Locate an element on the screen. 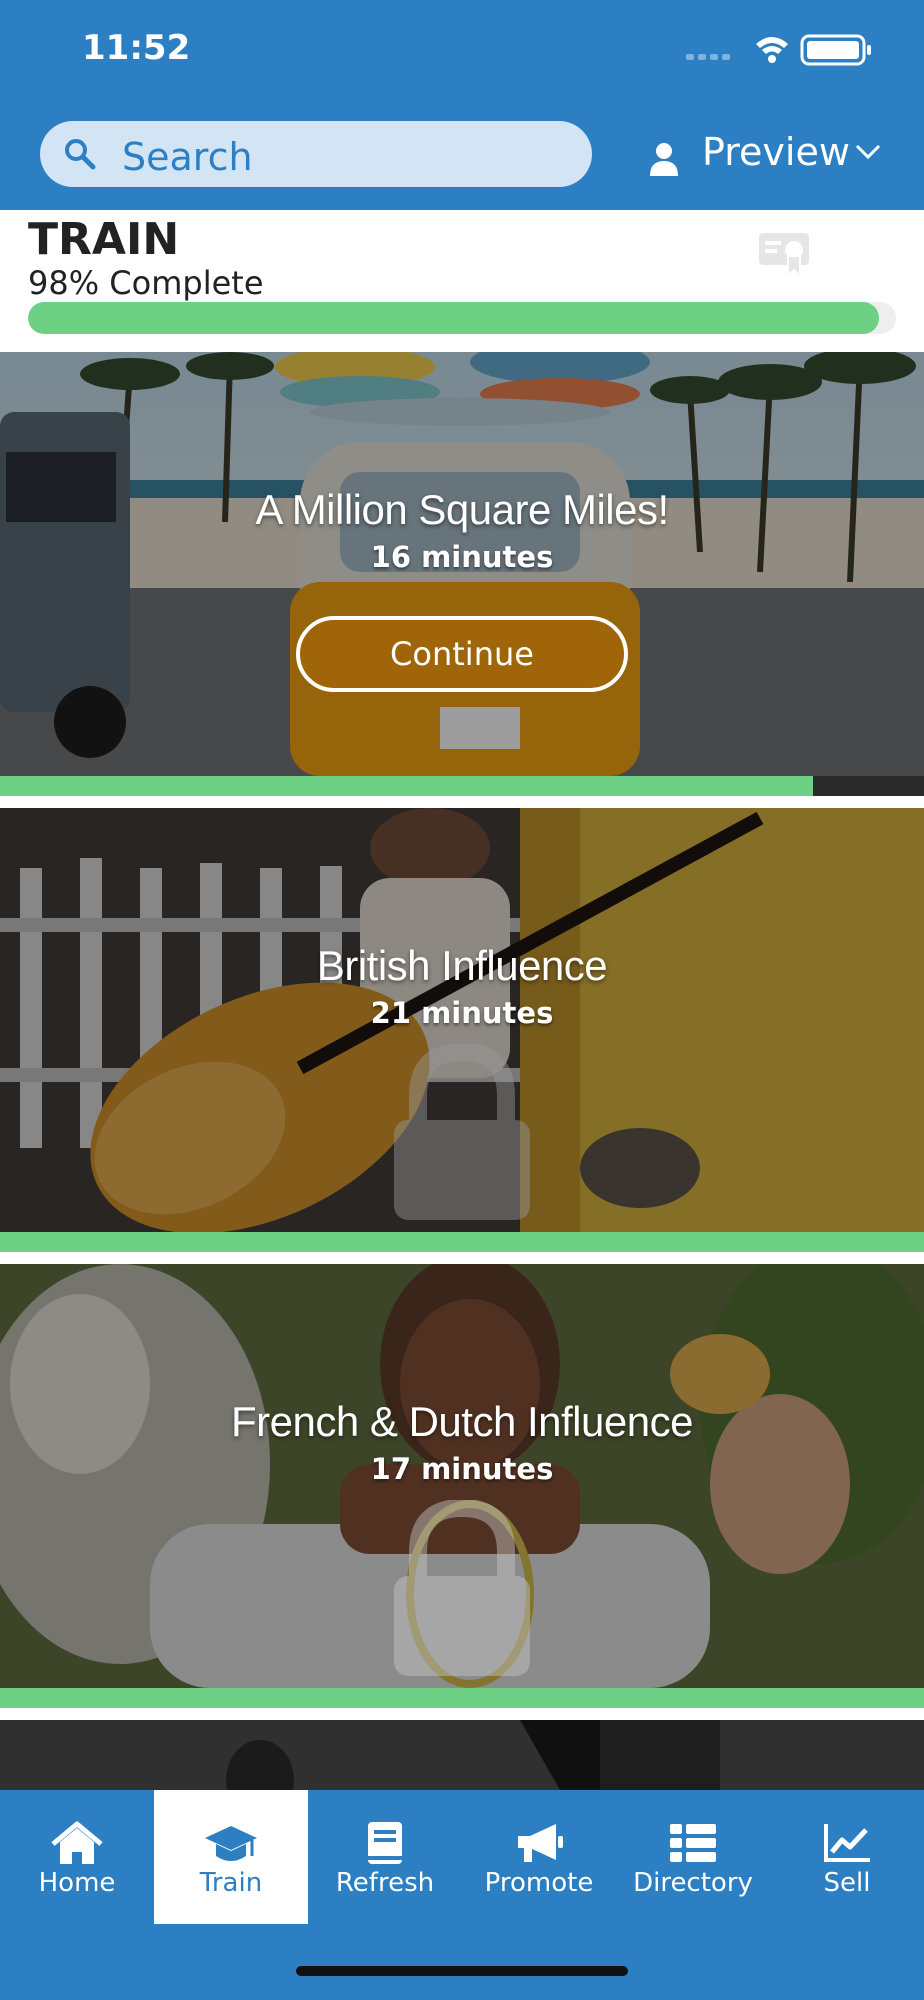 The width and height of the screenshot is (924, 2000). status-icons is located at coordinates (778, 50).